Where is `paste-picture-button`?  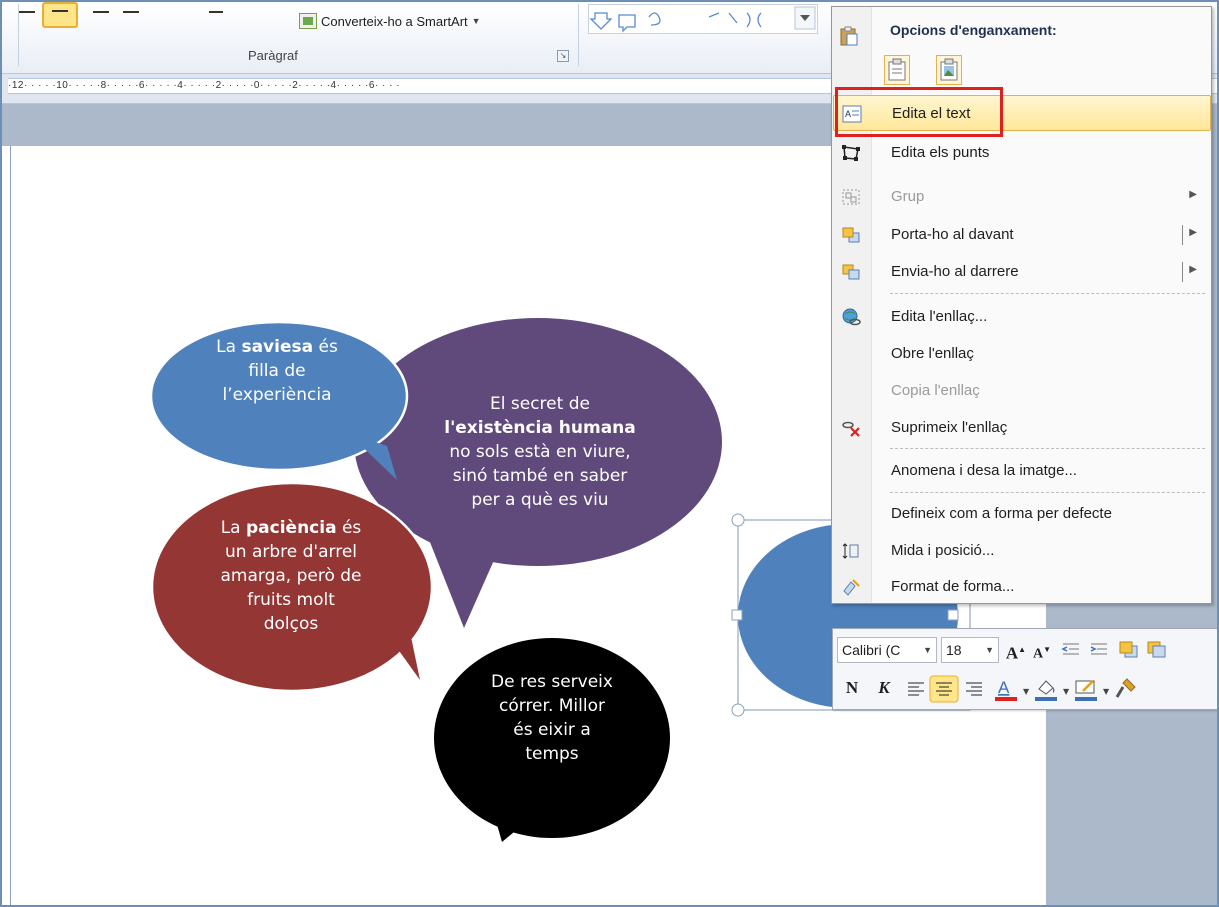 paste-picture-button is located at coordinates (949, 70).